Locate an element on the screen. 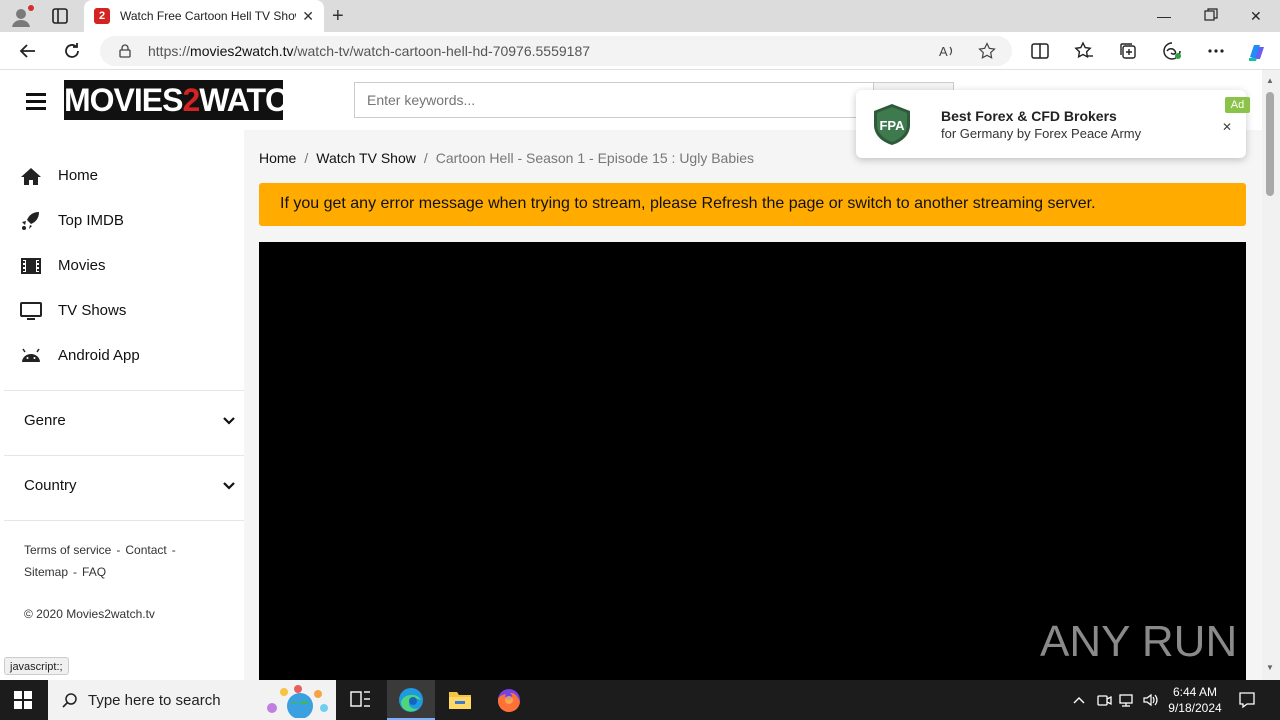  ad-badge: Ad is located at coordinates (1237, 105).